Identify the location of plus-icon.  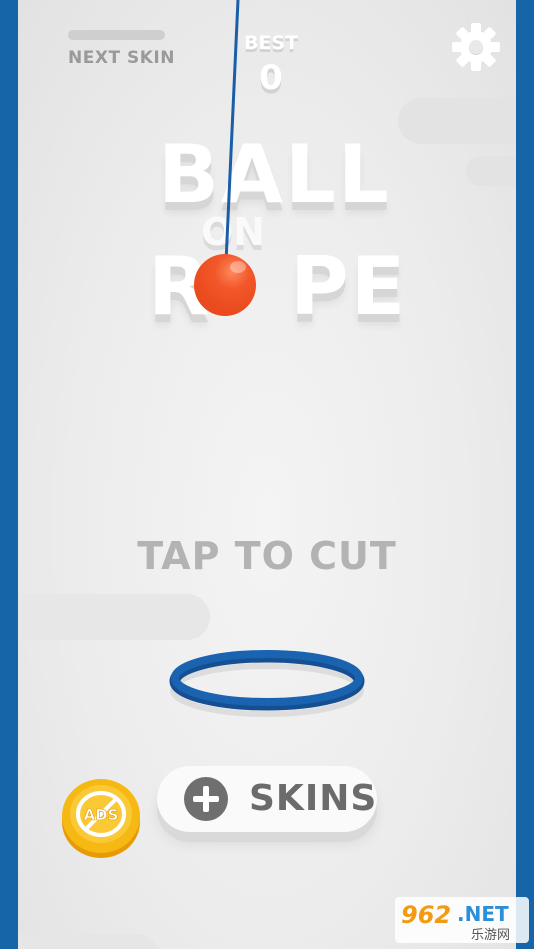
(206, 799).